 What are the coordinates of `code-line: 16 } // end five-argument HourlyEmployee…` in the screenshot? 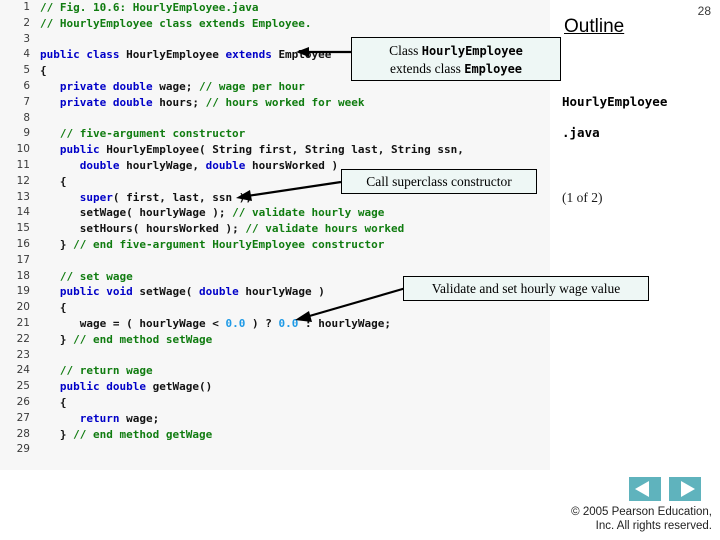 It's located at (275, 245).